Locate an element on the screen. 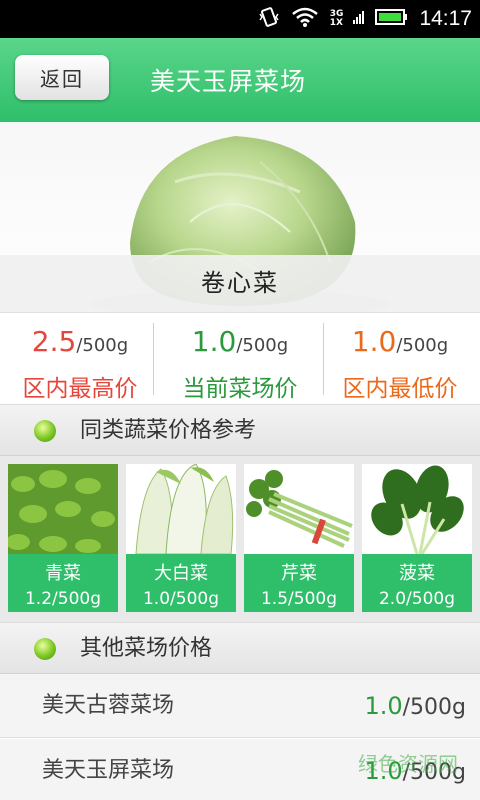 The width and height of the screenshot is (480, 800). veg-caption: 芹菜 1.5/500g is located at coordinates (299, 583).